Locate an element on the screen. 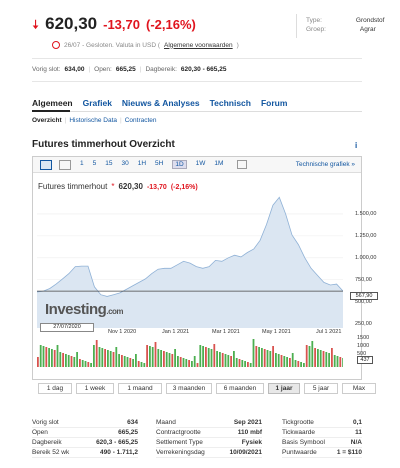 The image size is (400, 468). stat-row: Tickwaarde 11 is located at coordinates (322, 433).